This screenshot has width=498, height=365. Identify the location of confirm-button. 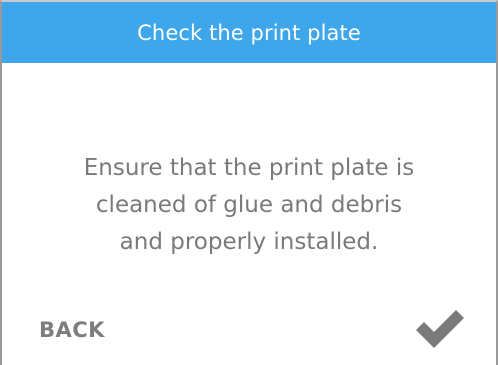
(440, 327).